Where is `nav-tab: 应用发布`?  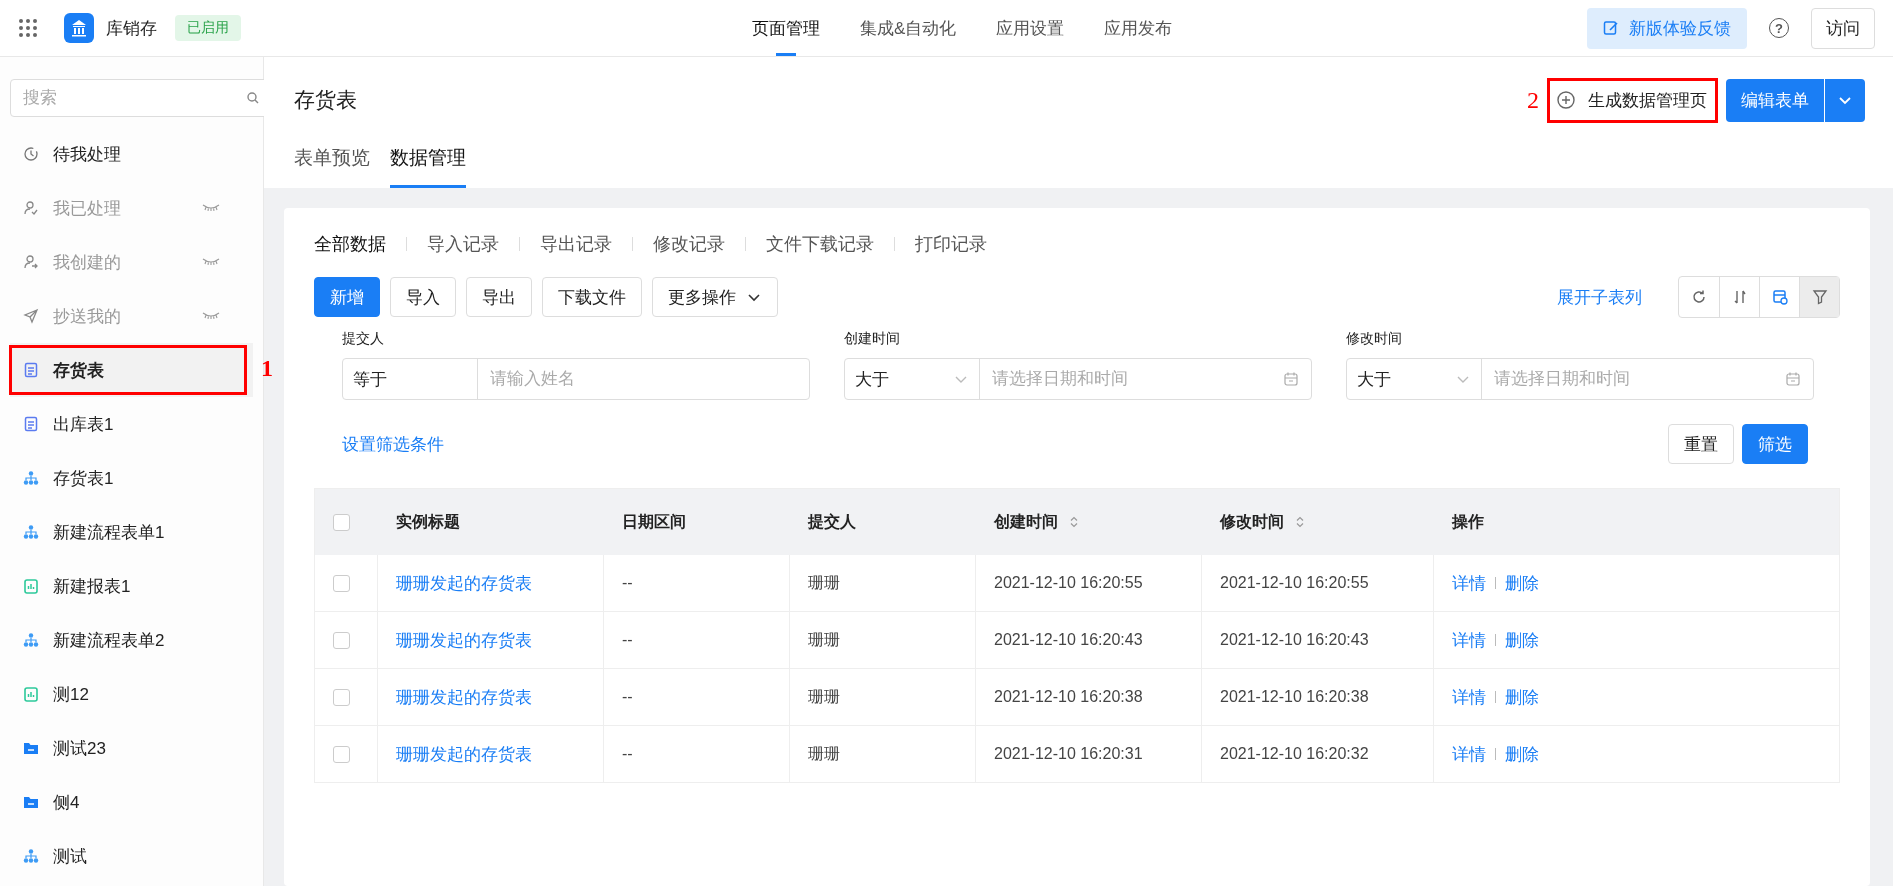
nav-tab: 应用发布 is located at coordinates (1138, 28).